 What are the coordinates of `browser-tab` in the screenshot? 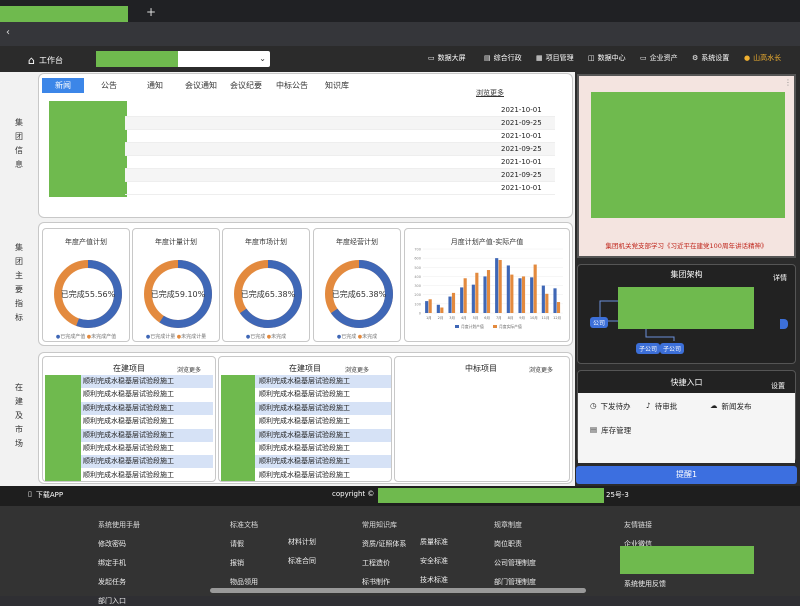 It's located at (64, 14).